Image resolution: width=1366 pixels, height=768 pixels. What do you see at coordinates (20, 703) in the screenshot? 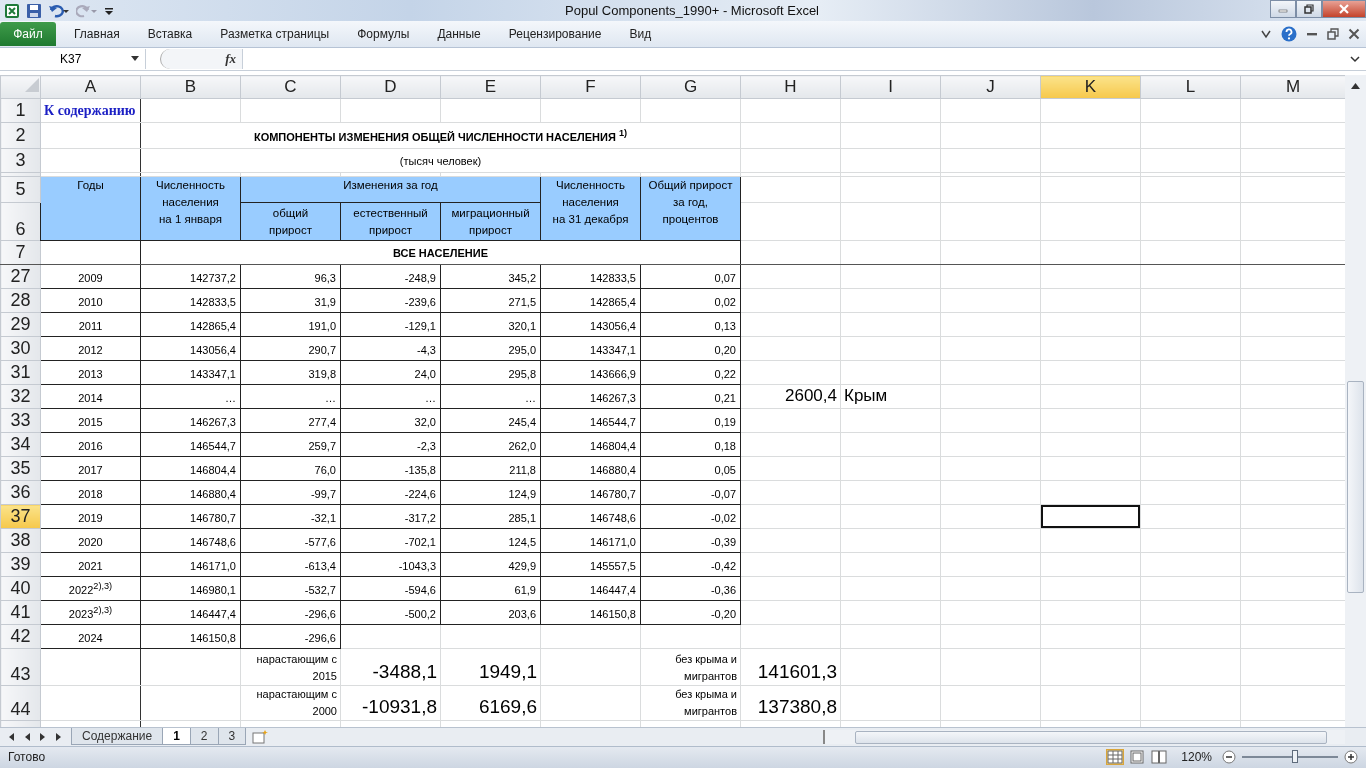
I see `row-header: 44` at bounding box center [20, 703].